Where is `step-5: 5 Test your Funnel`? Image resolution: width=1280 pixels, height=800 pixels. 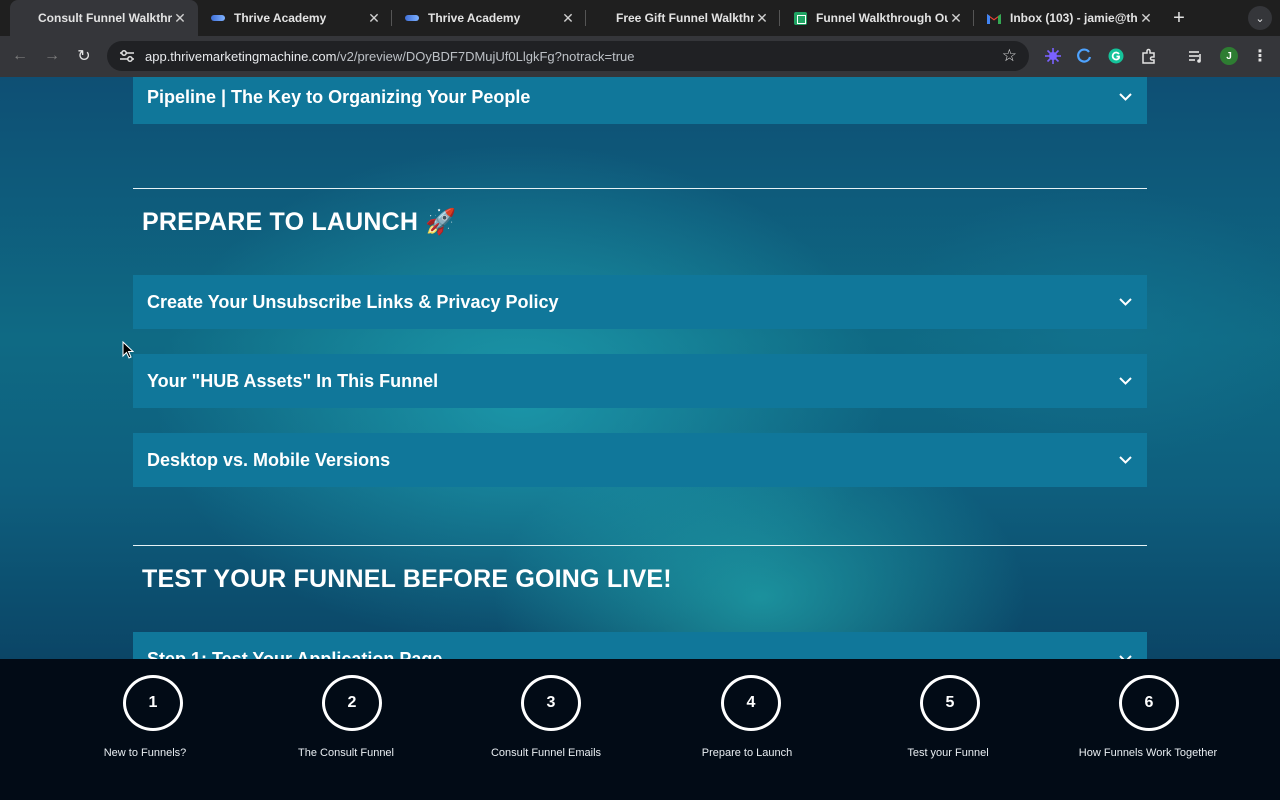
step-5: 5 Test your Funnel is located at coordinates (948, 729).